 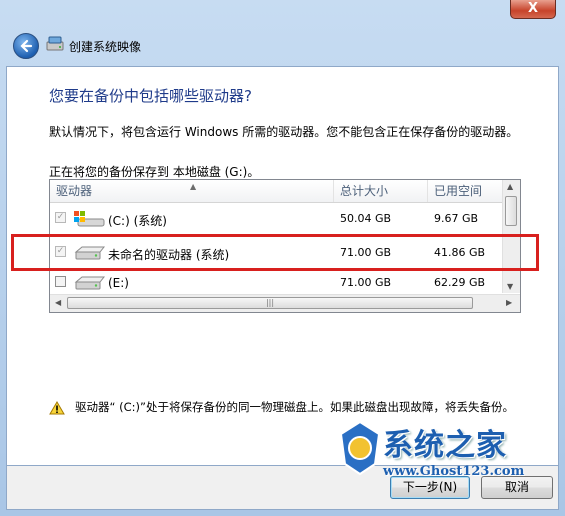 I want to click on horizontal-scrollbar: ◀ ||| ▶, so click(x=285, y=303).